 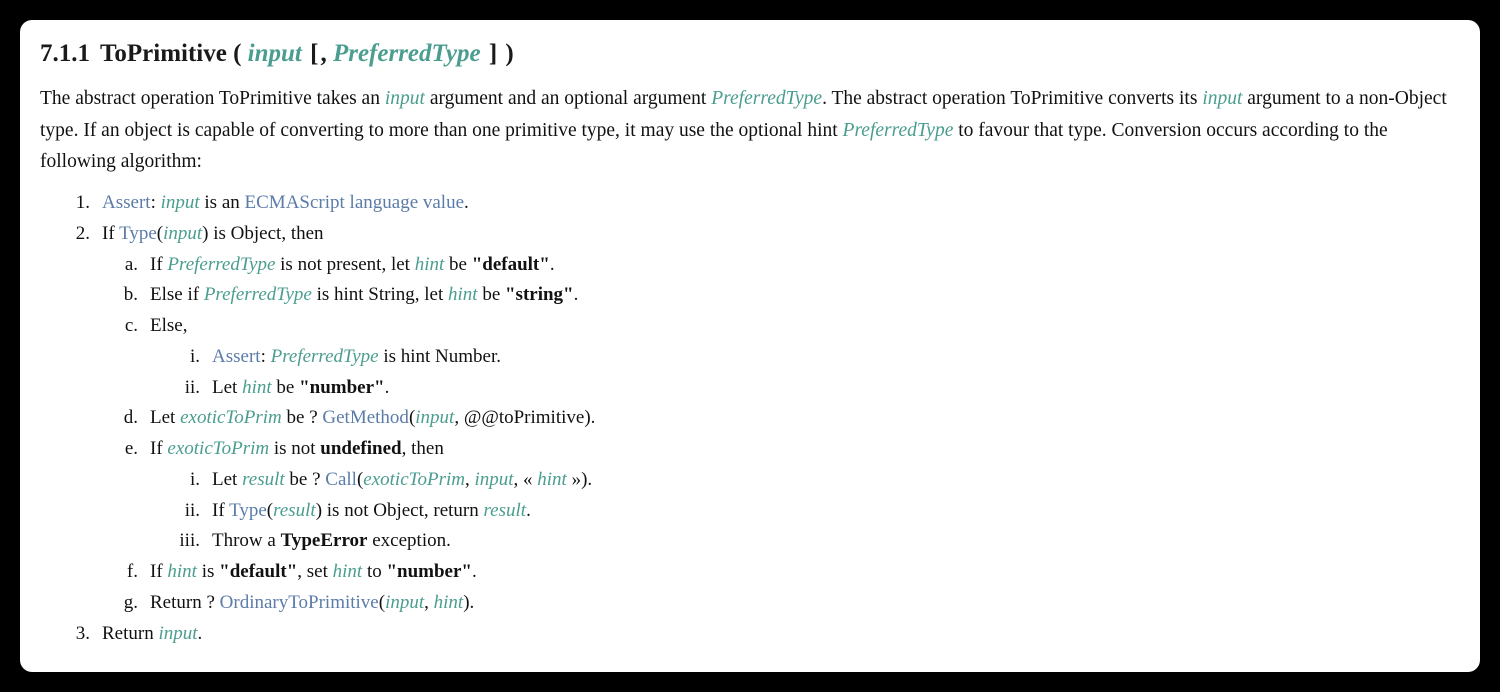 What do you see at coordinates (355, 202) in the screenshot?
I see `ecmascript-language-value-link: ECMAScript language value` at bounding box center [355, 202].